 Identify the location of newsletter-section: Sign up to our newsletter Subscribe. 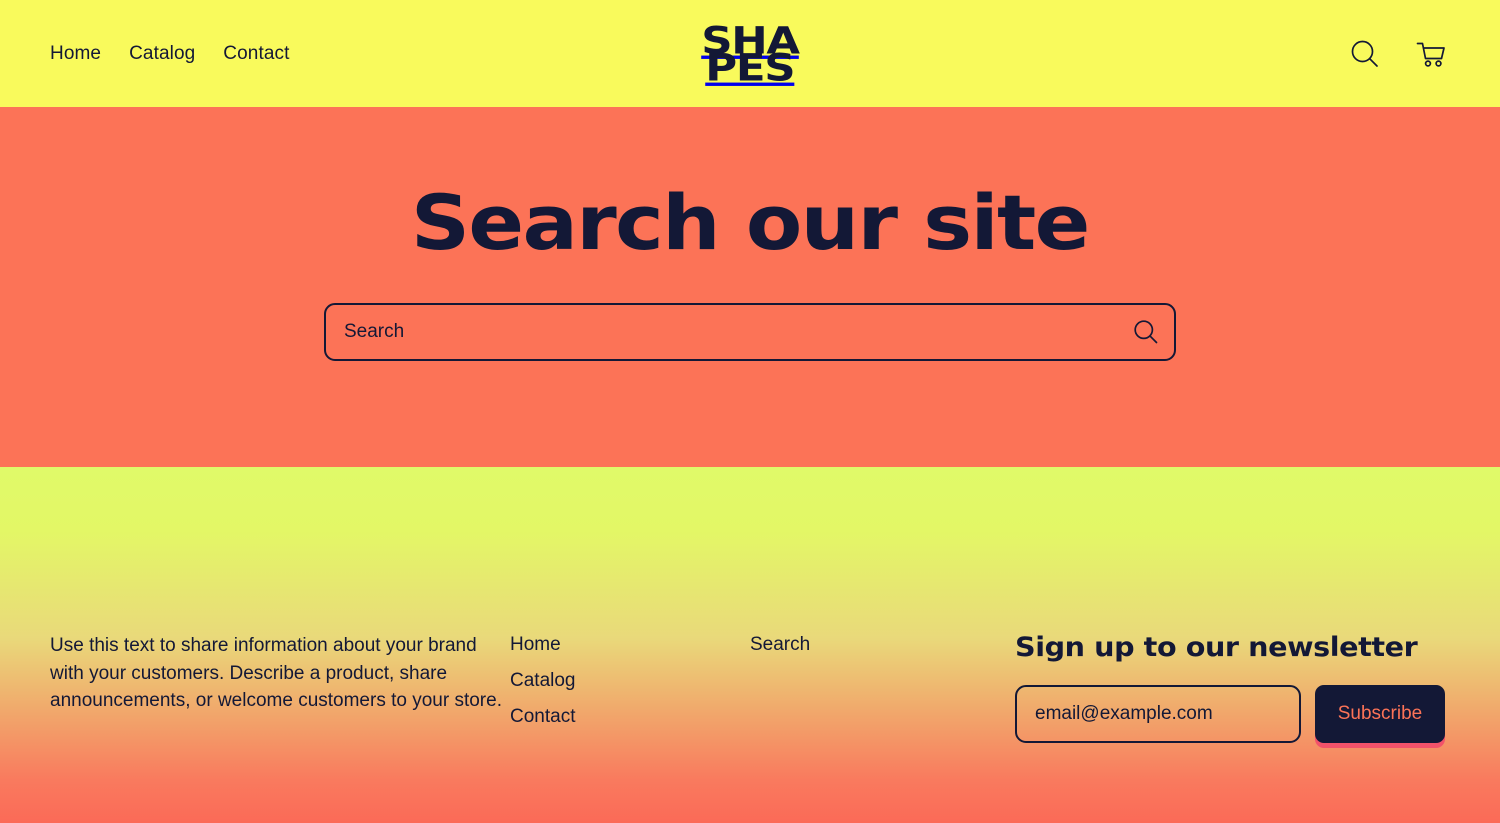
(1220, 690).